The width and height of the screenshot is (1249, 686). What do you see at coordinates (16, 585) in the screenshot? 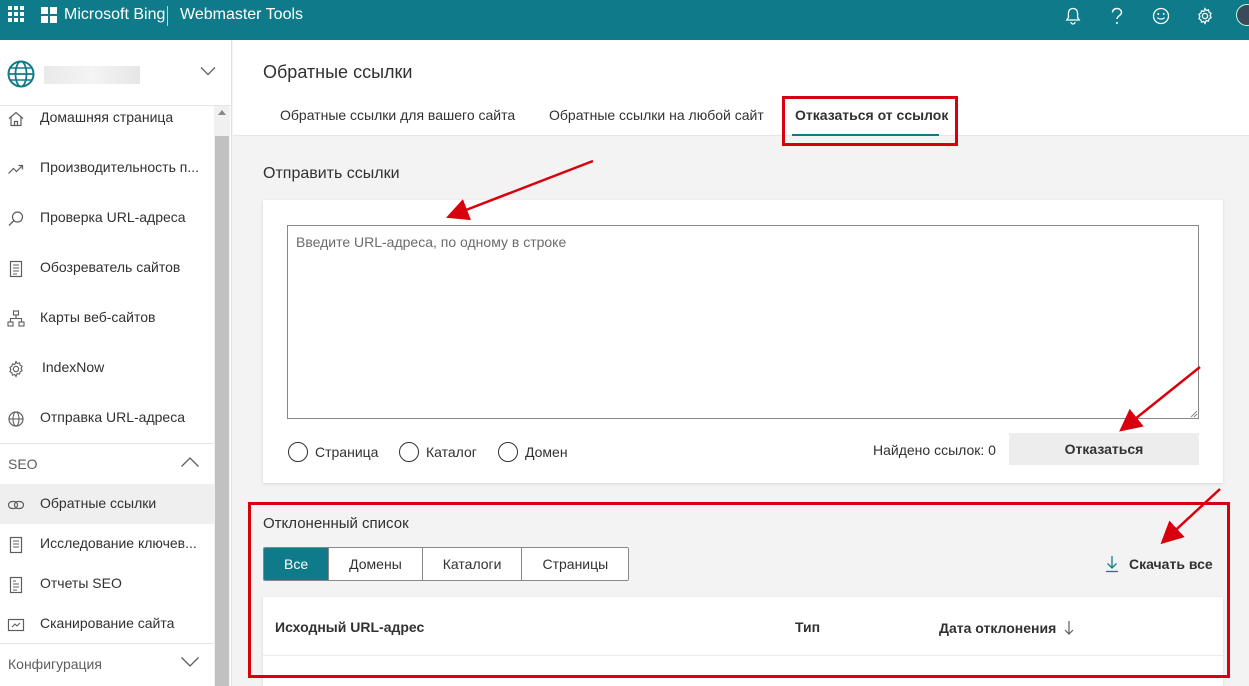
I see `report-icon` at bounding box center [16, 585].